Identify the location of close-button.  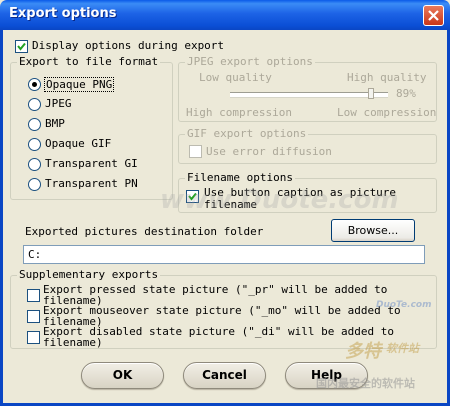
(433, 15).